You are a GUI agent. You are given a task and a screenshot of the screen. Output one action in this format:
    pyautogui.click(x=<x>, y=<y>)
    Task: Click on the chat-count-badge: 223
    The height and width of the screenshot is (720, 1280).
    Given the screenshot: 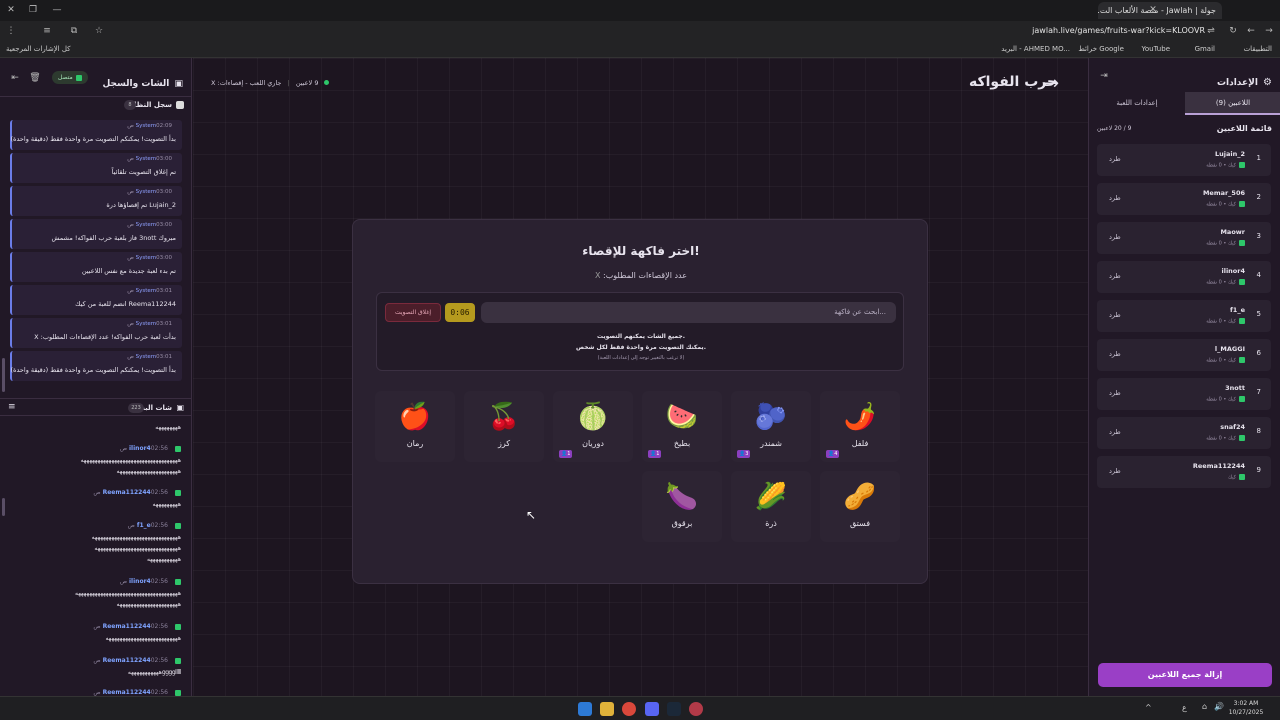 What is the action you would take?
    pyautogui.click(x=136, y=408)
    